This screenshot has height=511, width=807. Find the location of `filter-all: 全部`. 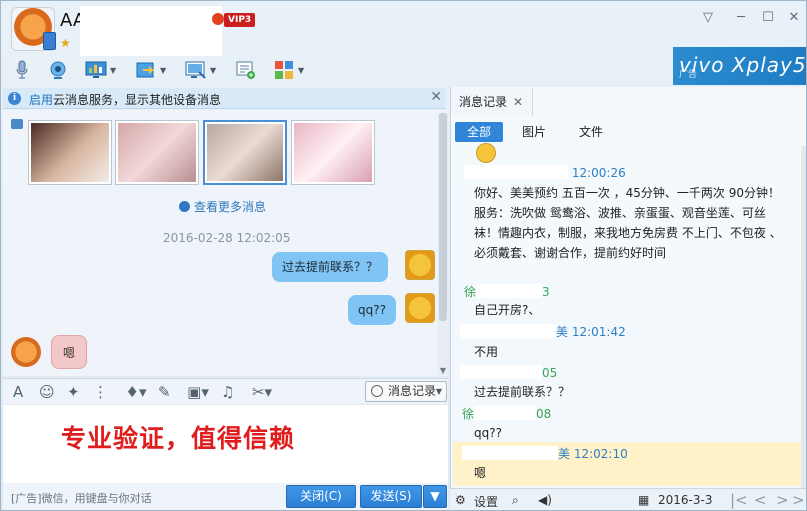

filter-all: 全部 is located at coordinates (479, 132).